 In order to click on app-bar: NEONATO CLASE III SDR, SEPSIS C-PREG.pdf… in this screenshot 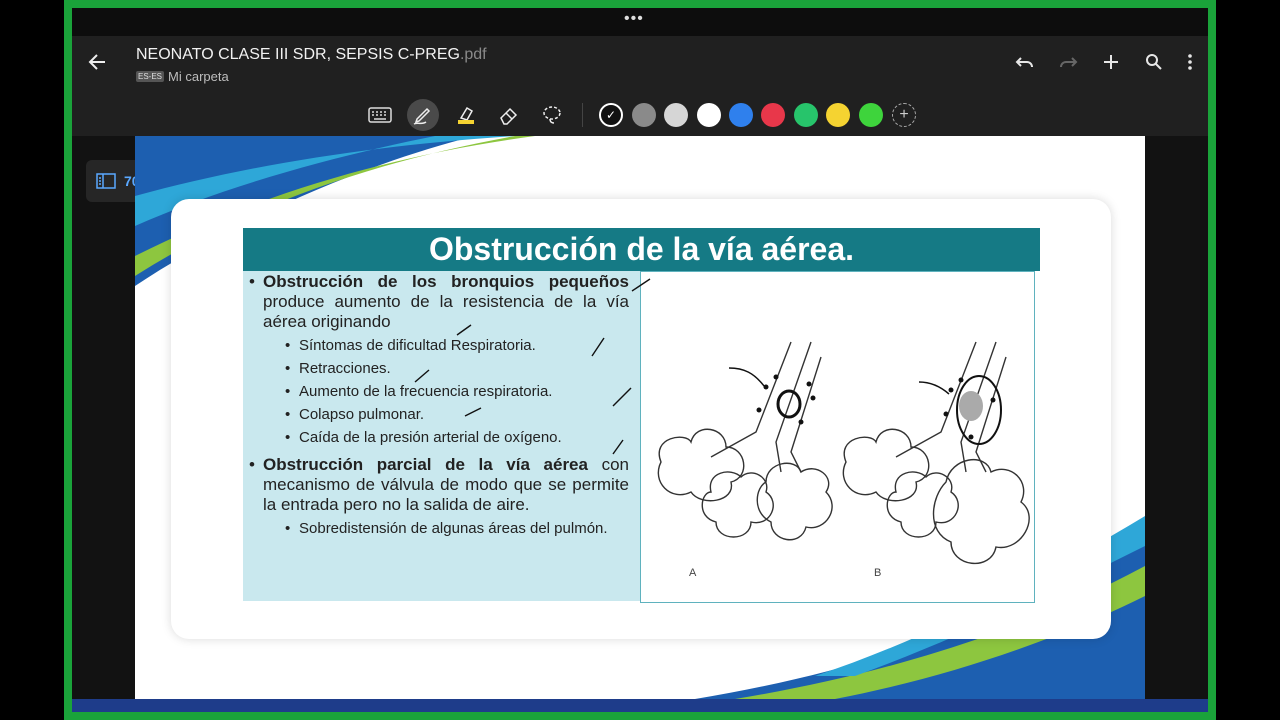, I will do `click(640, 65)`.